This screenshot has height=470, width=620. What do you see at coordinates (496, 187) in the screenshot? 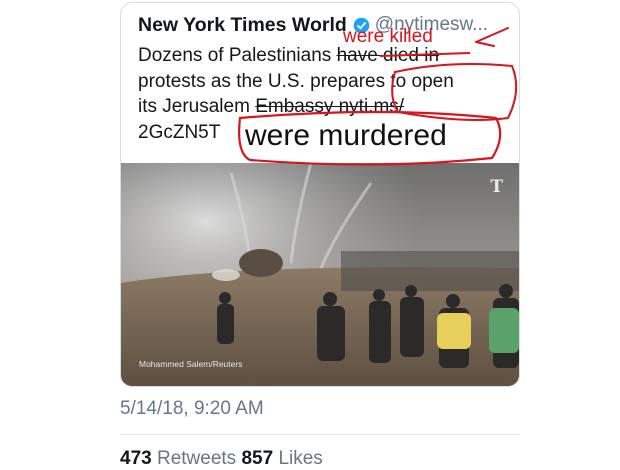
I see `nyt-logo: T` at bounding box center [496, 187].